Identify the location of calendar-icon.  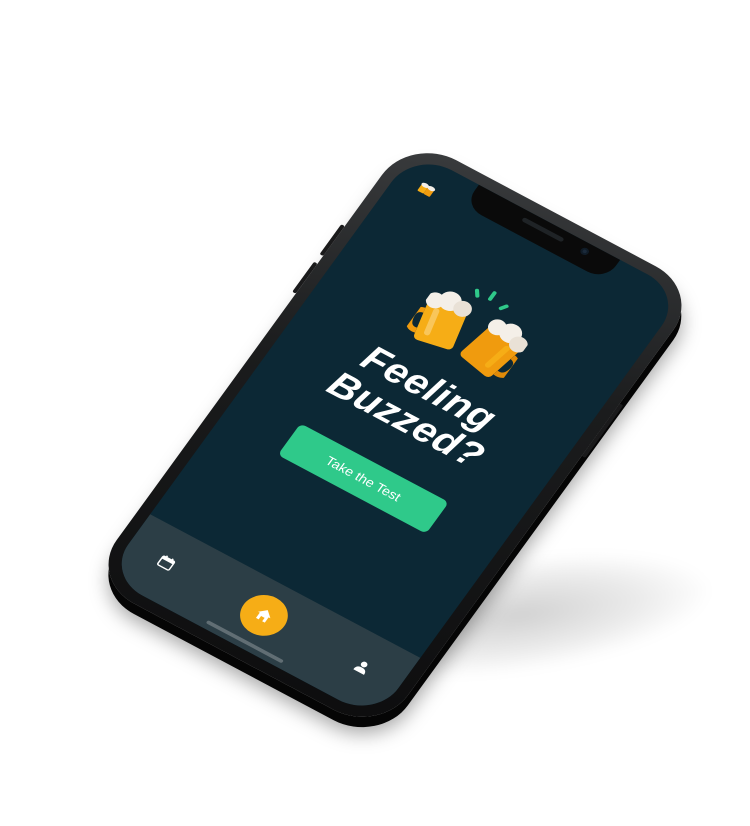
(166, 563).